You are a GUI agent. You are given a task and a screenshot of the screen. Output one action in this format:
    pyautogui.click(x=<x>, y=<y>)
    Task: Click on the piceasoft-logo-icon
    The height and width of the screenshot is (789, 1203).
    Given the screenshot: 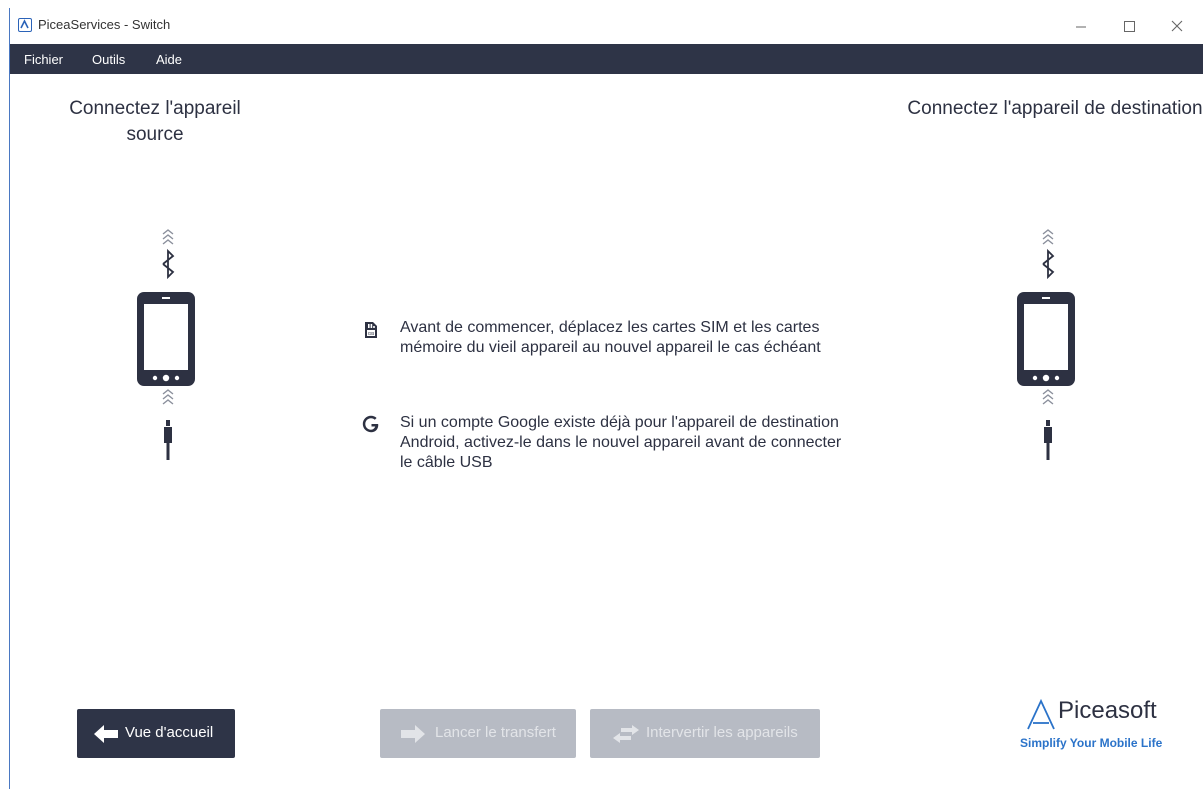 What is the action you would take?
    pyautogui.click(x=1041, y=714)
    